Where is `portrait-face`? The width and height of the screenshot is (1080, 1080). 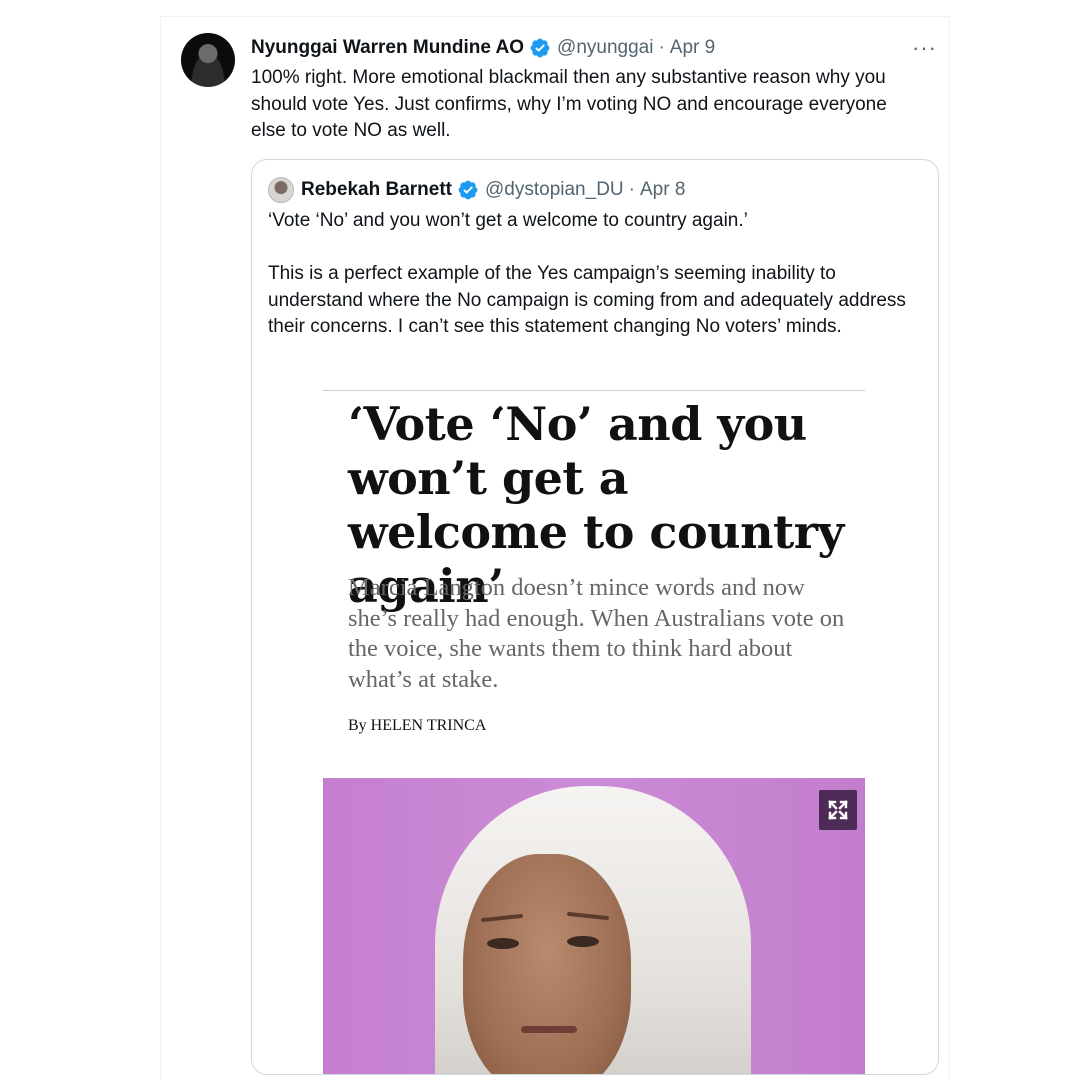 portrait-face is located at coordinates (547, 964).